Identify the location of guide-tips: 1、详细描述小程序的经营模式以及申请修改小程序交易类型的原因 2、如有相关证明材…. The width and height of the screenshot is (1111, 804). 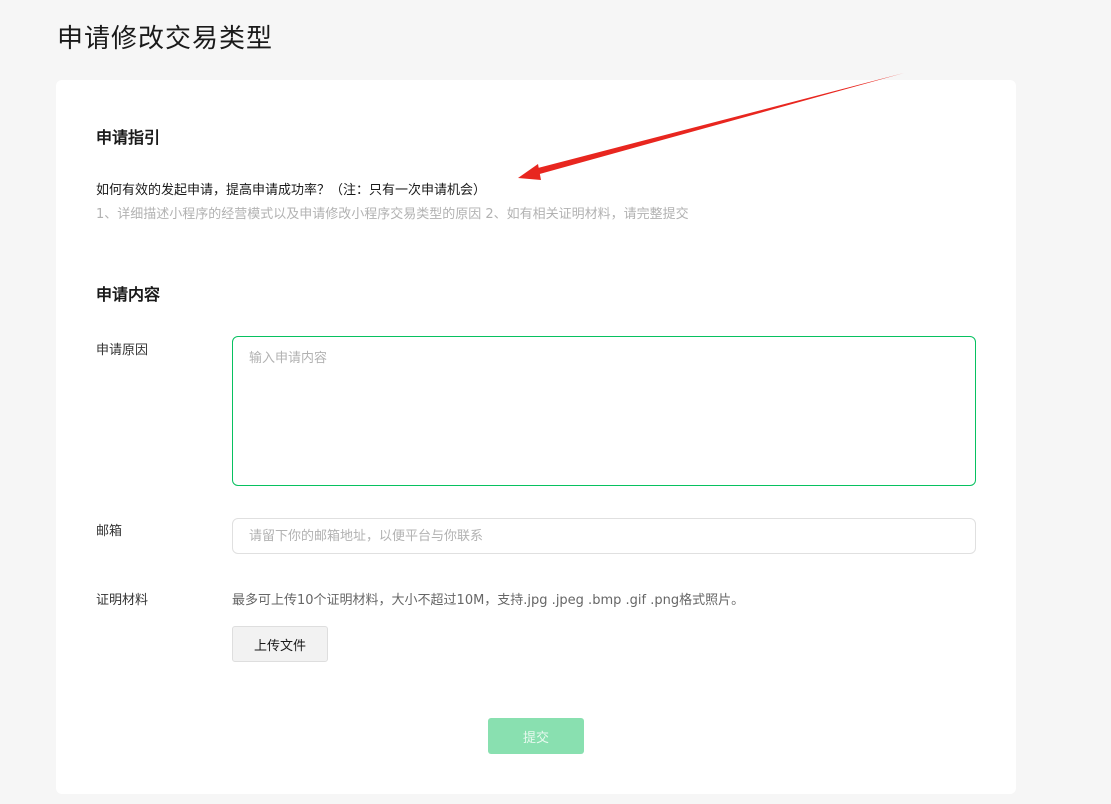
(392, 214).